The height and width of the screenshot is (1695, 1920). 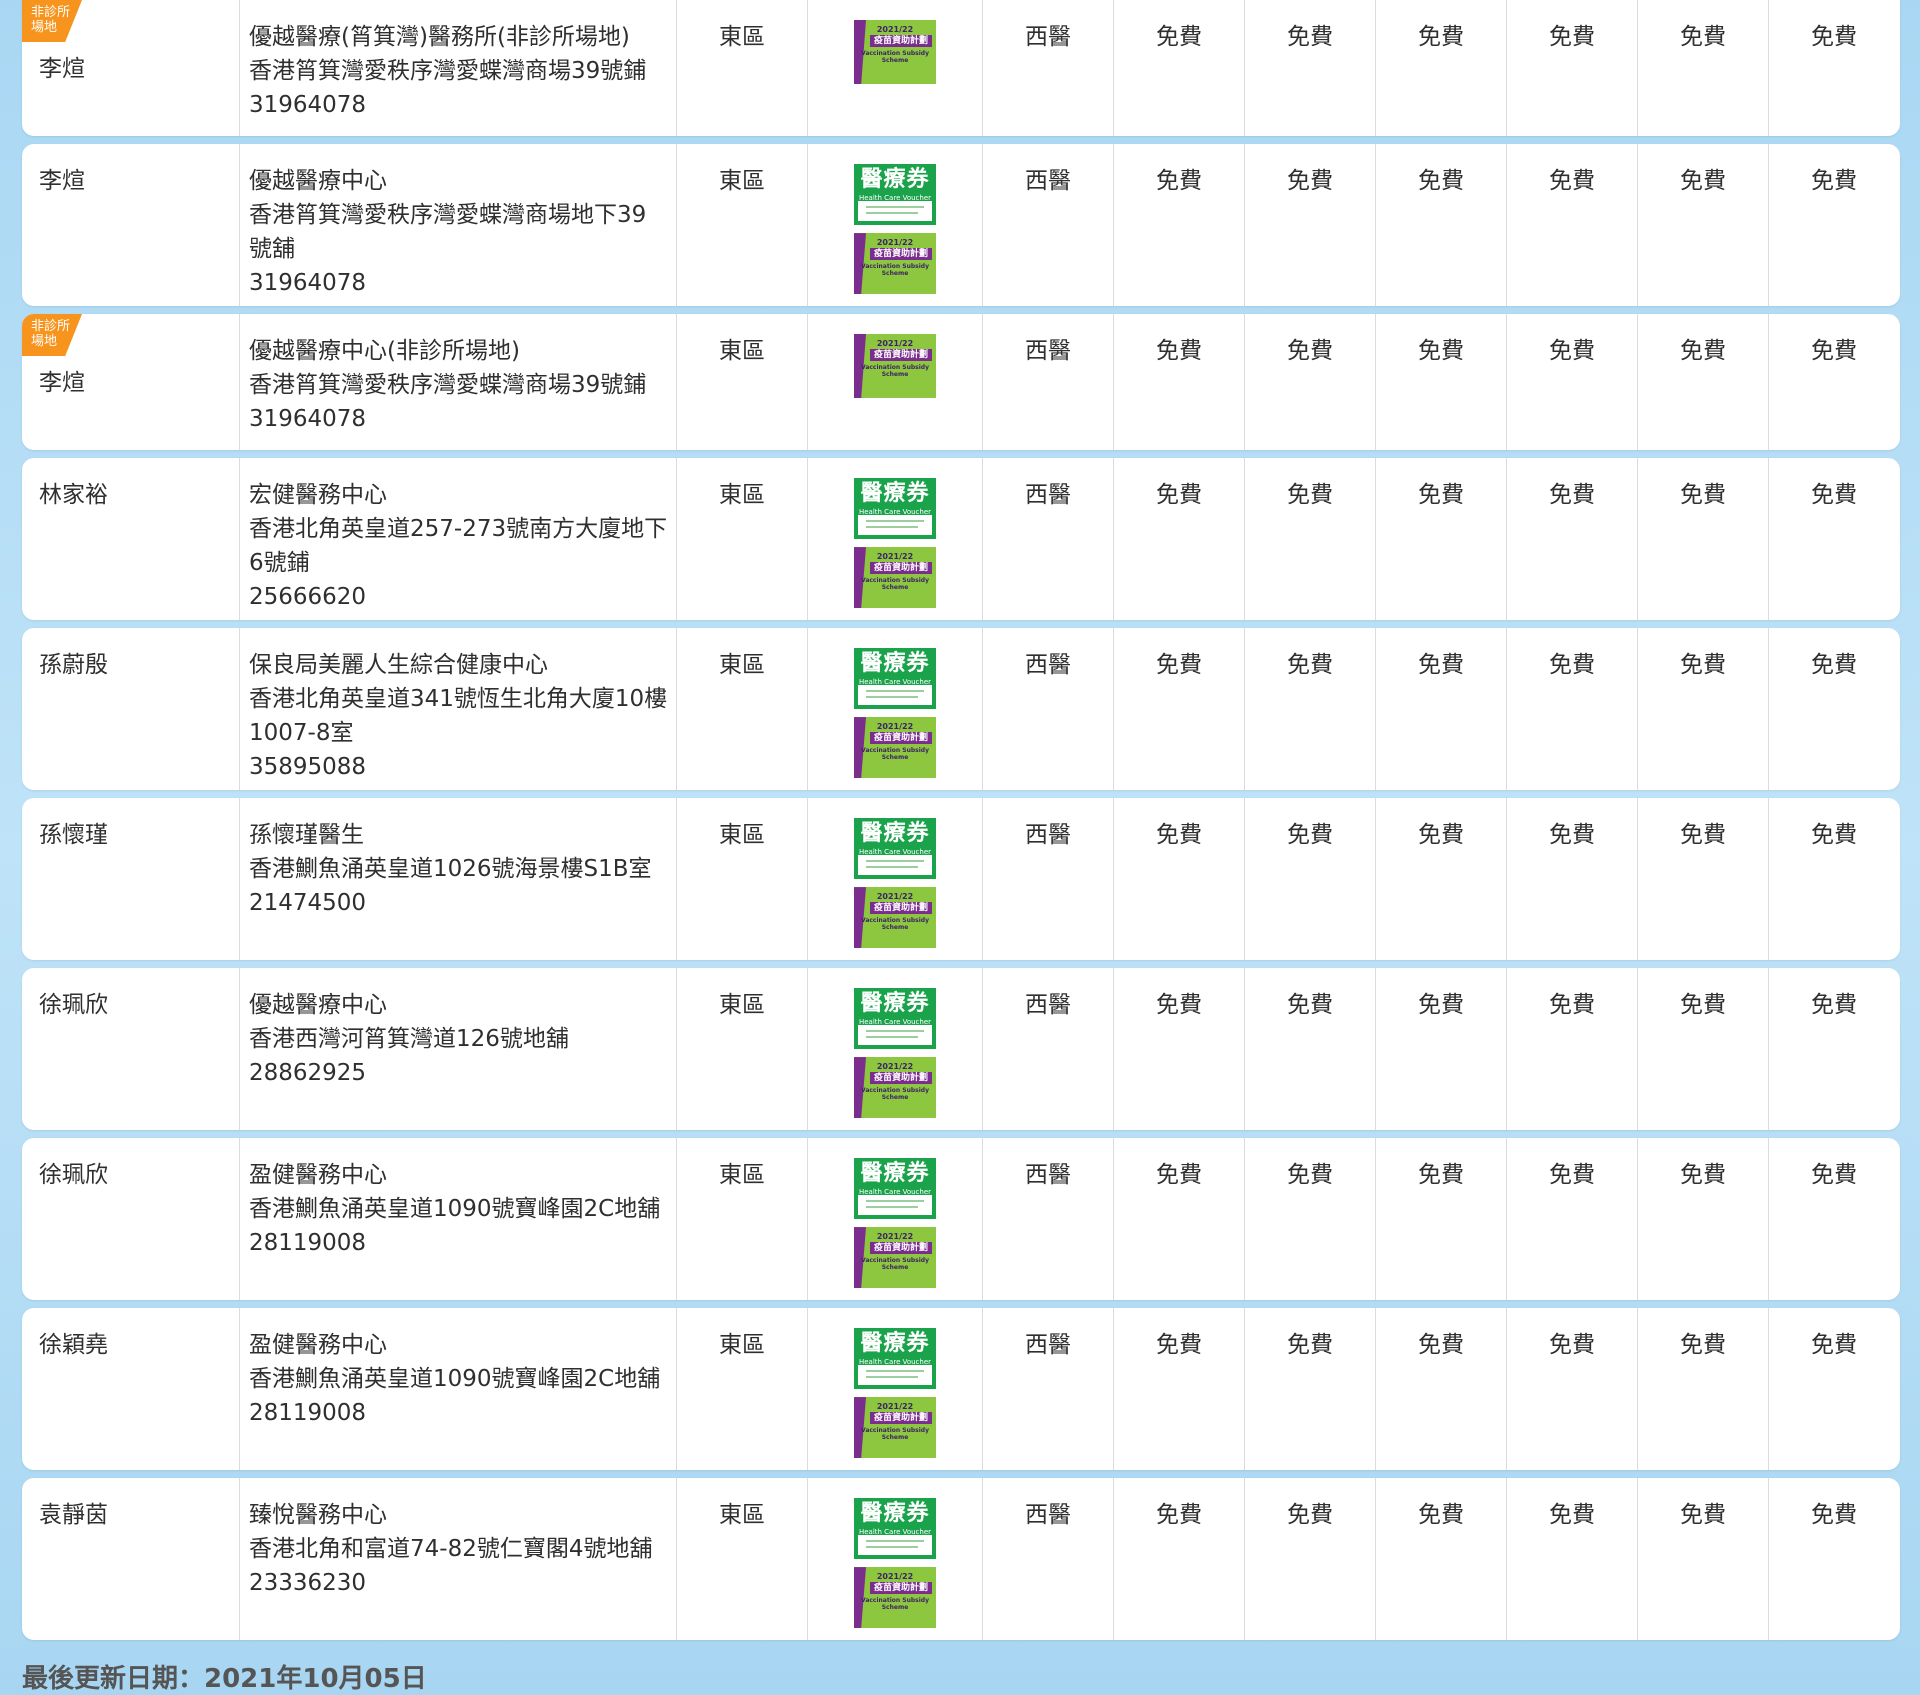 What do you see at coordinates (73, 1345) in the screenshot?
I see `doctor-name: 徐穎堯` at bounding box center [73, 1345].